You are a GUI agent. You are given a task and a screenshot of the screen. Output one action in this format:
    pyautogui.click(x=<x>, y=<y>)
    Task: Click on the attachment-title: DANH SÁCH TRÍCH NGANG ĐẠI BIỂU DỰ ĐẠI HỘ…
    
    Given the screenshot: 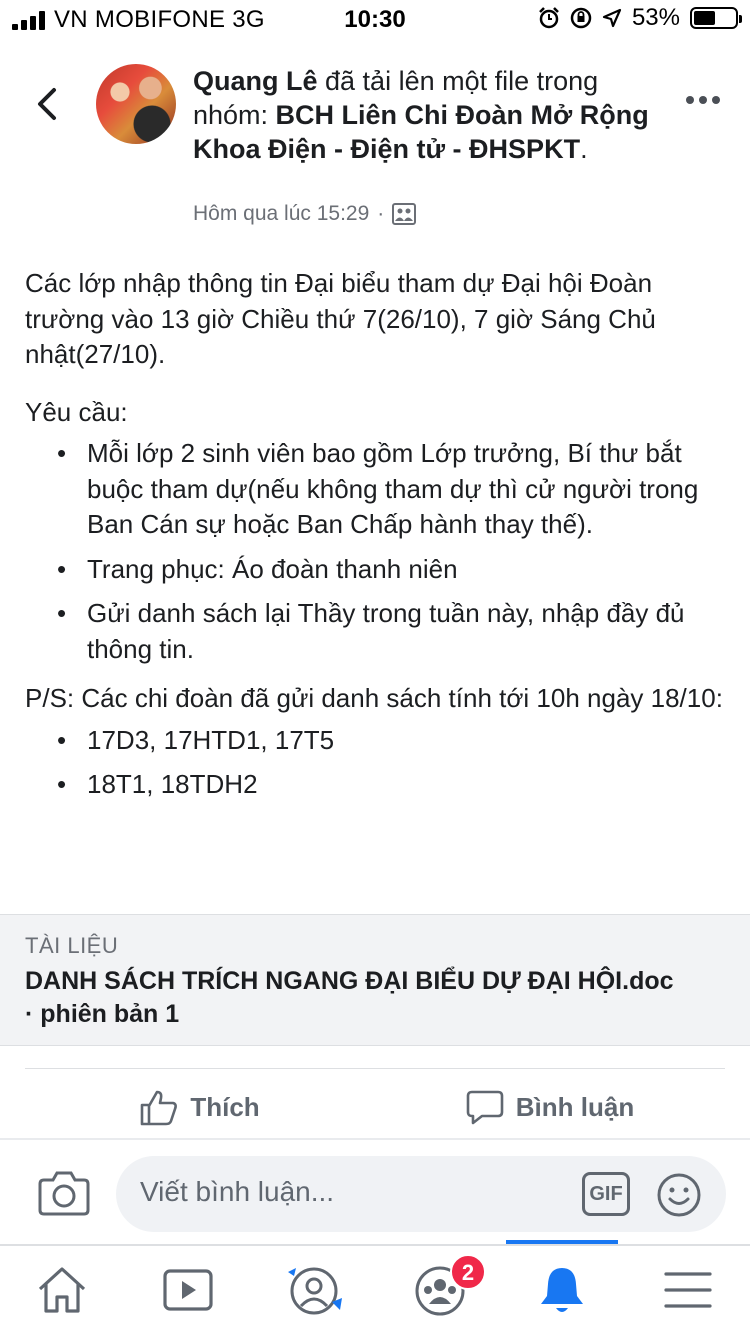 What is the action you would take?
    pyautogui.click(x=355, y=998)
    